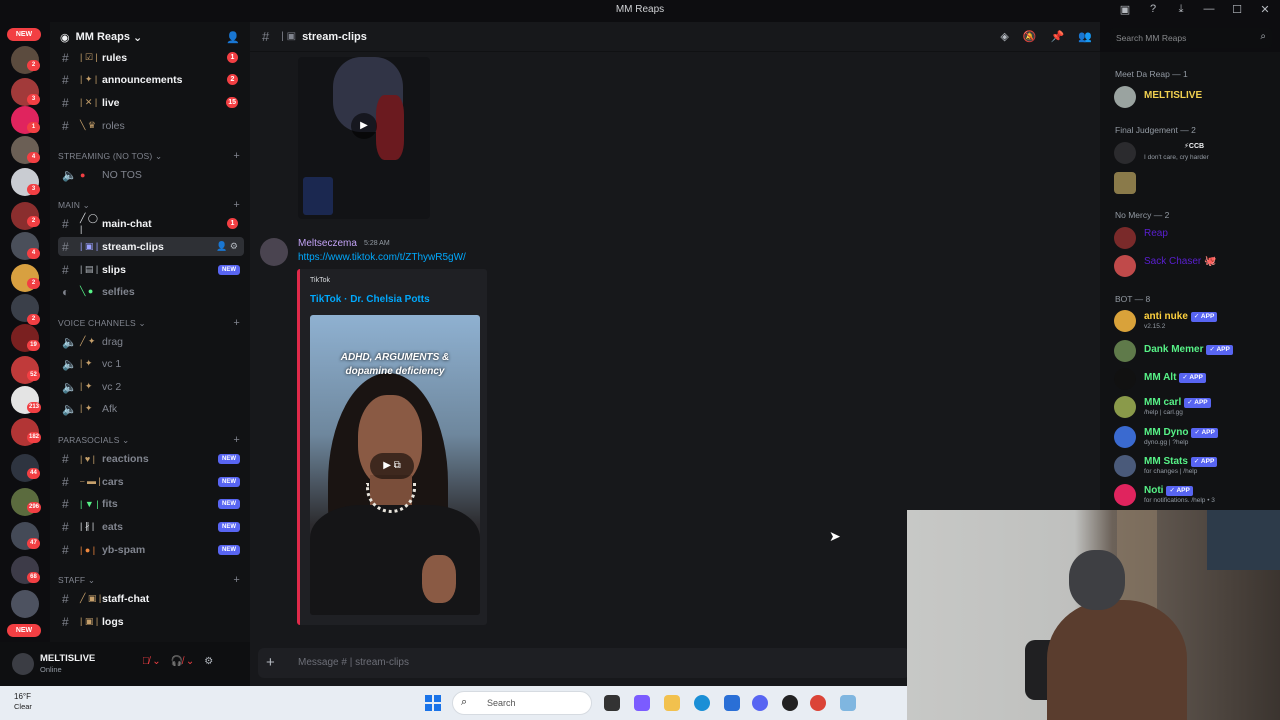 Image resolution: width=1280 pixels, height=720 pixels. What do you see at coordinates (151, 549) in the screenshot?
I see `channel-yb-spam: # | ● | yb-spam NEW` at bounding box center [151, 549].